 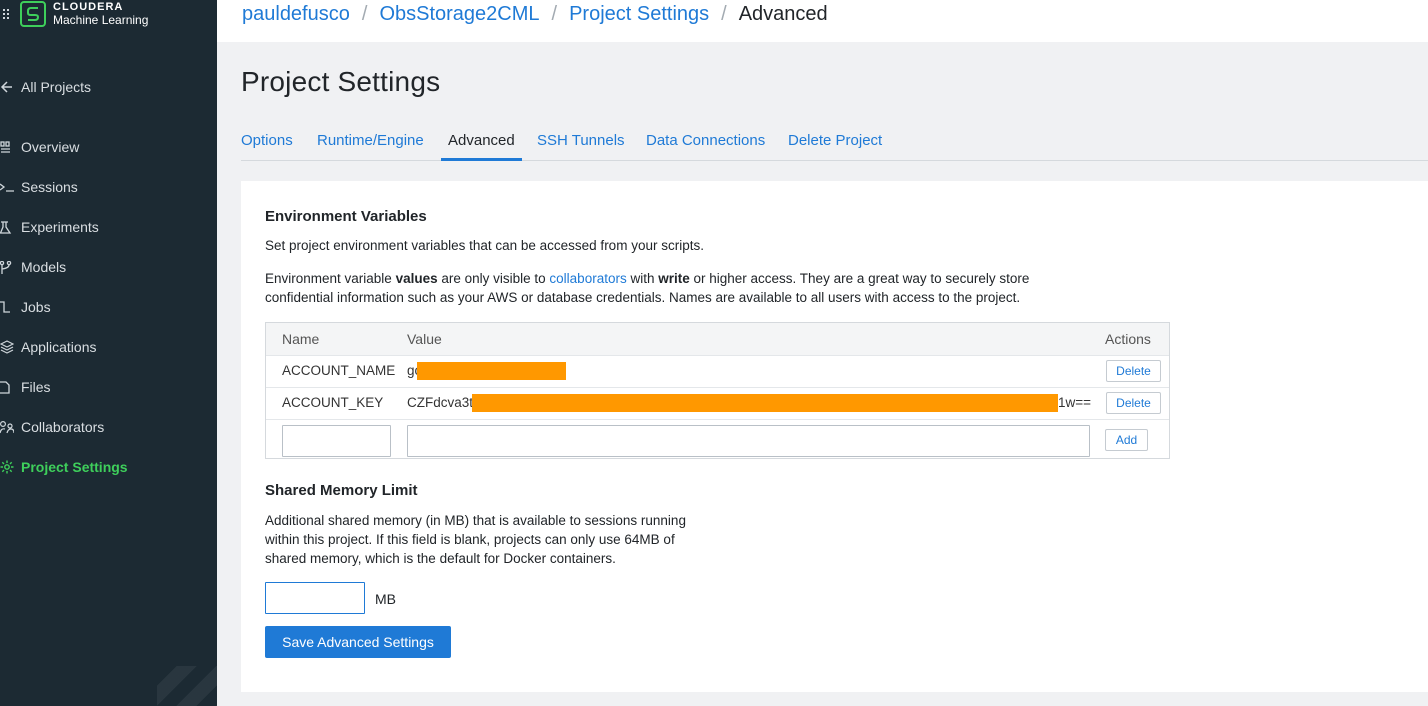 What do you see at coordinates (187, 686) in the screenshot?
I see `sidebar-decoration` at bounding box center [187, 686].